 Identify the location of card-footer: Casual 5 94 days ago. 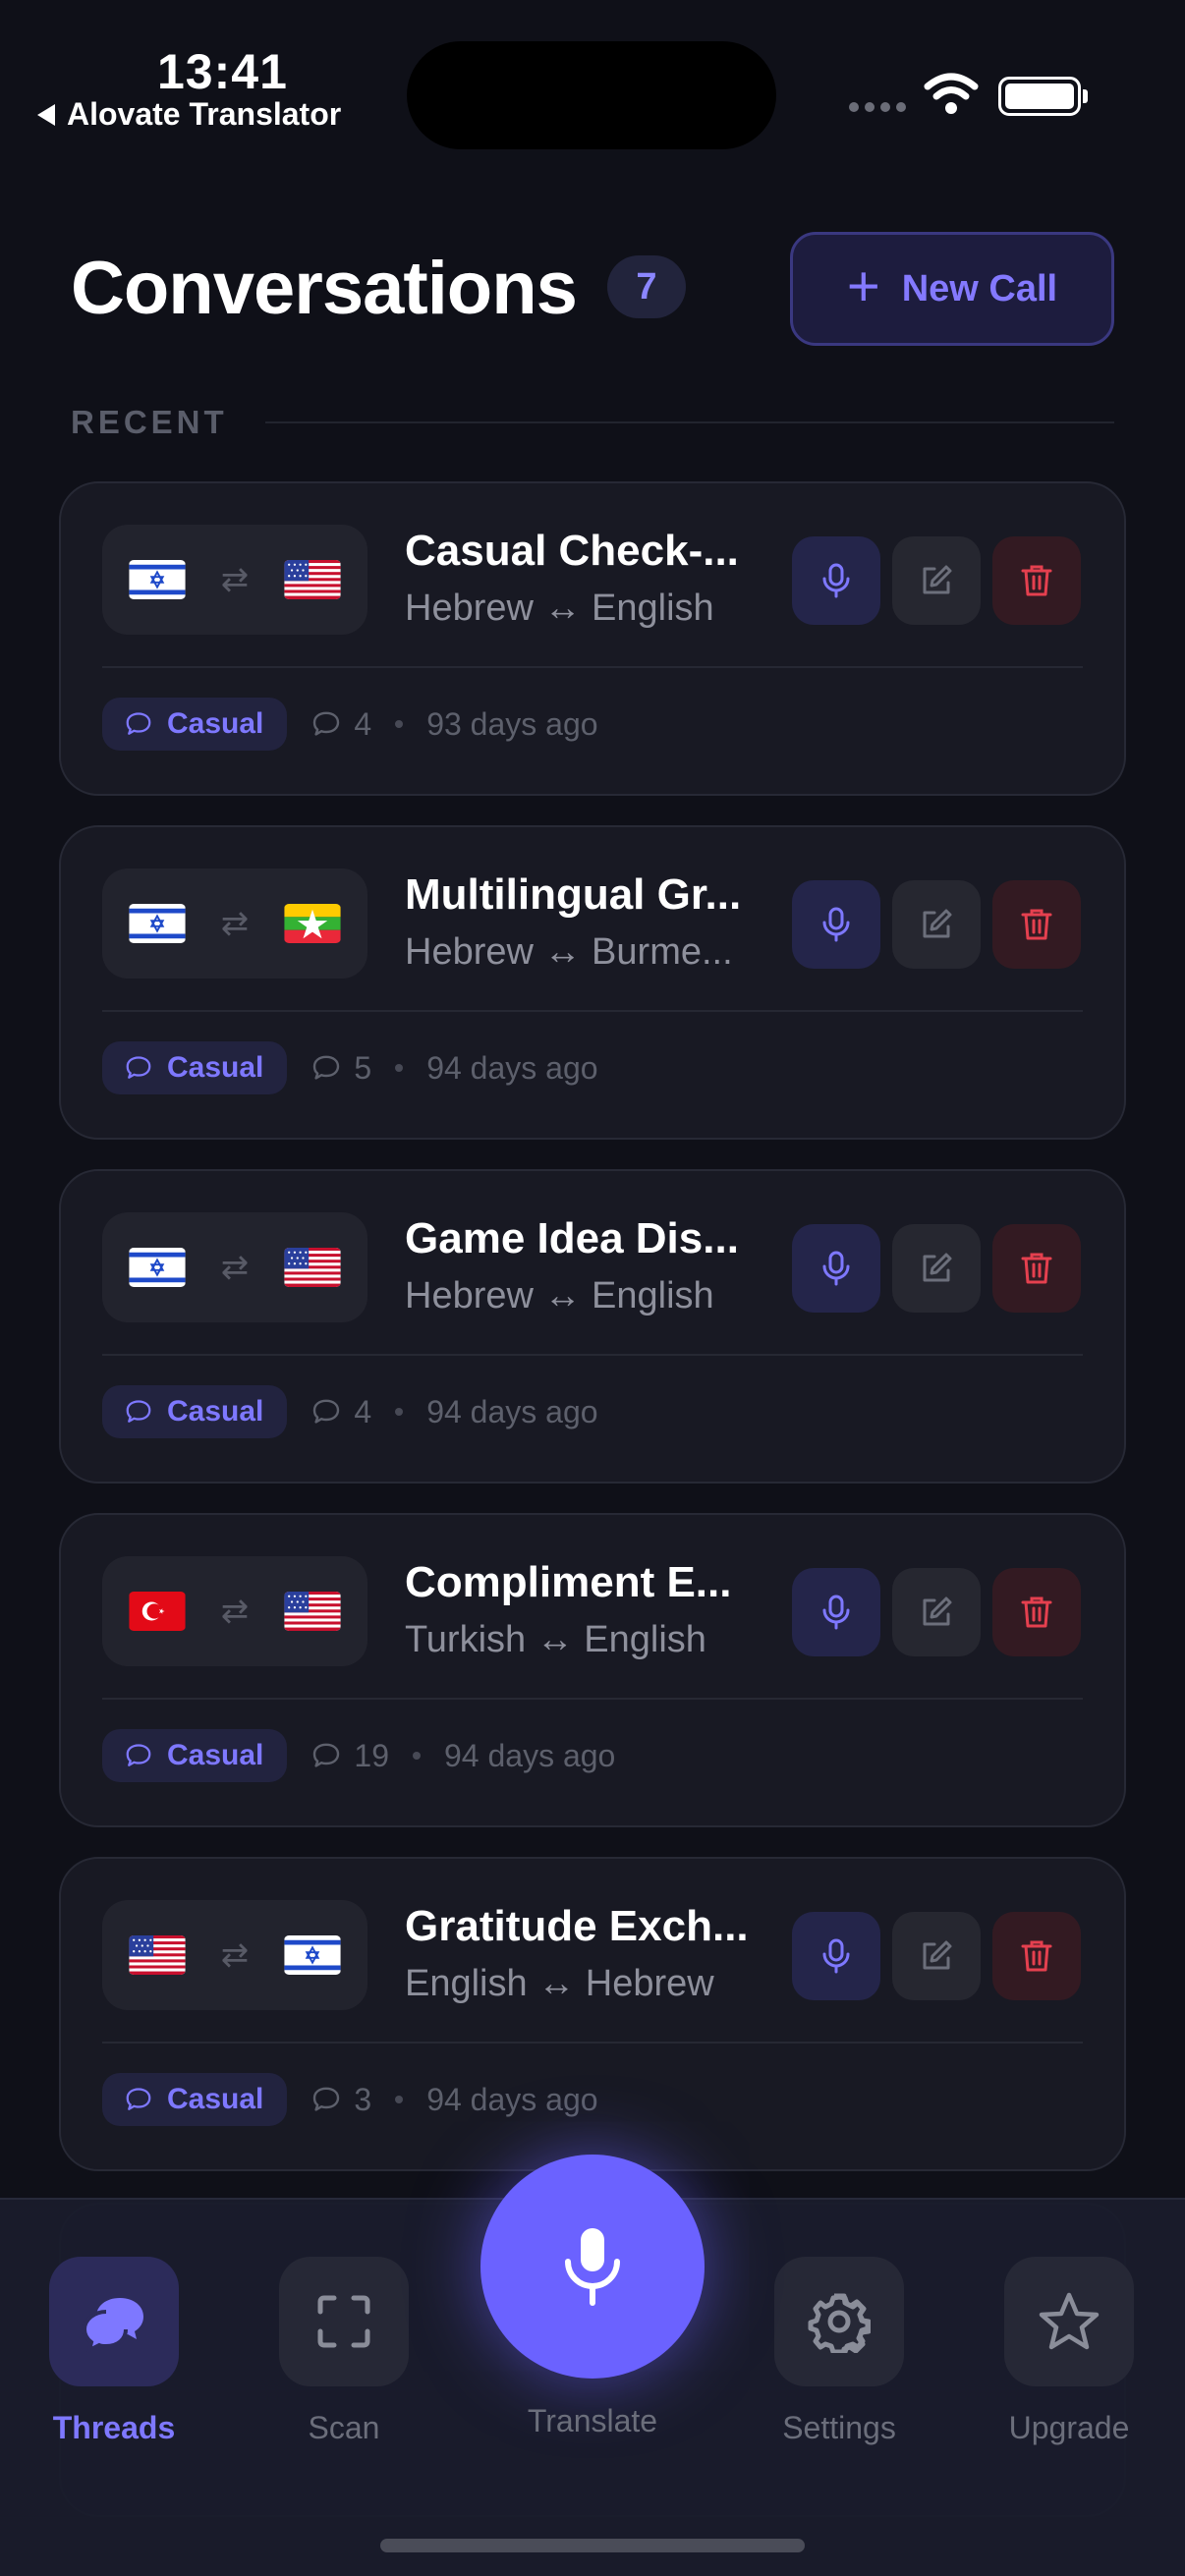
(350, 1067).